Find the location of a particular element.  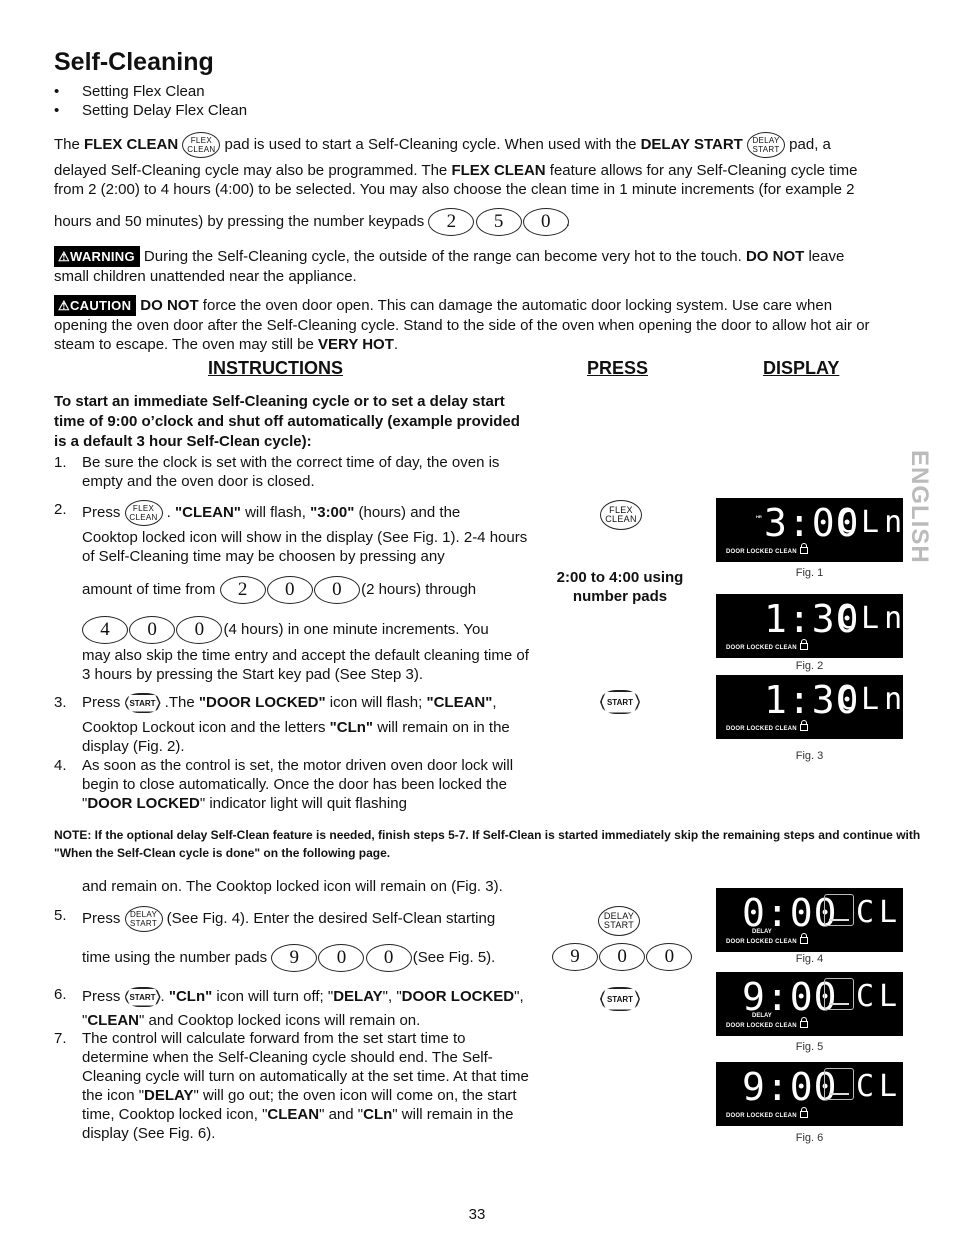

press-start: START is located at coordinates (620, 702).